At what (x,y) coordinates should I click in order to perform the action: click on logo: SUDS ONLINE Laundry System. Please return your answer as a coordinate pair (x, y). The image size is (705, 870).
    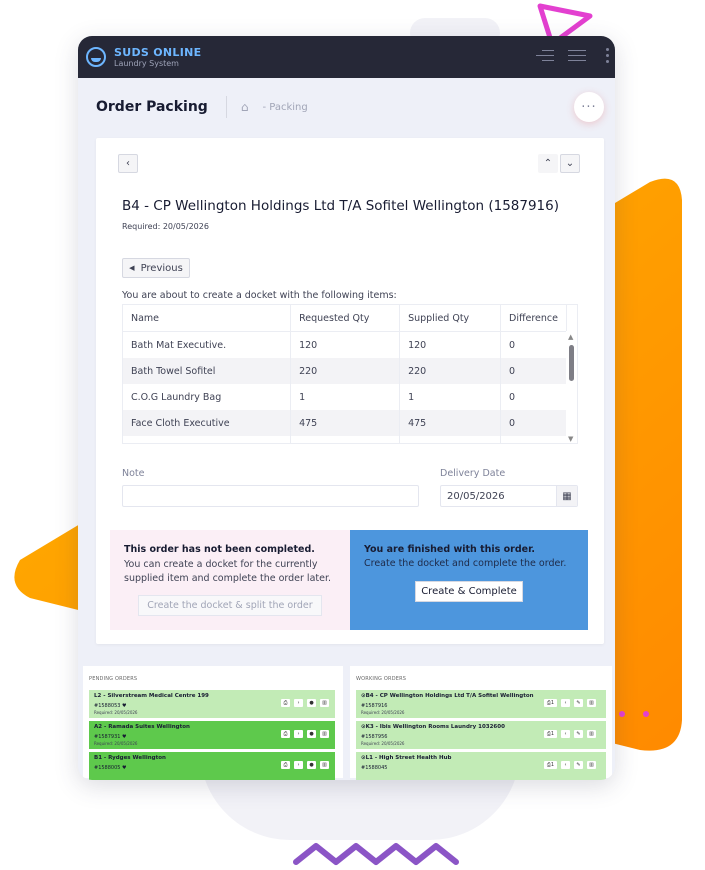
    Looking at the image, I should click on (157, 57).